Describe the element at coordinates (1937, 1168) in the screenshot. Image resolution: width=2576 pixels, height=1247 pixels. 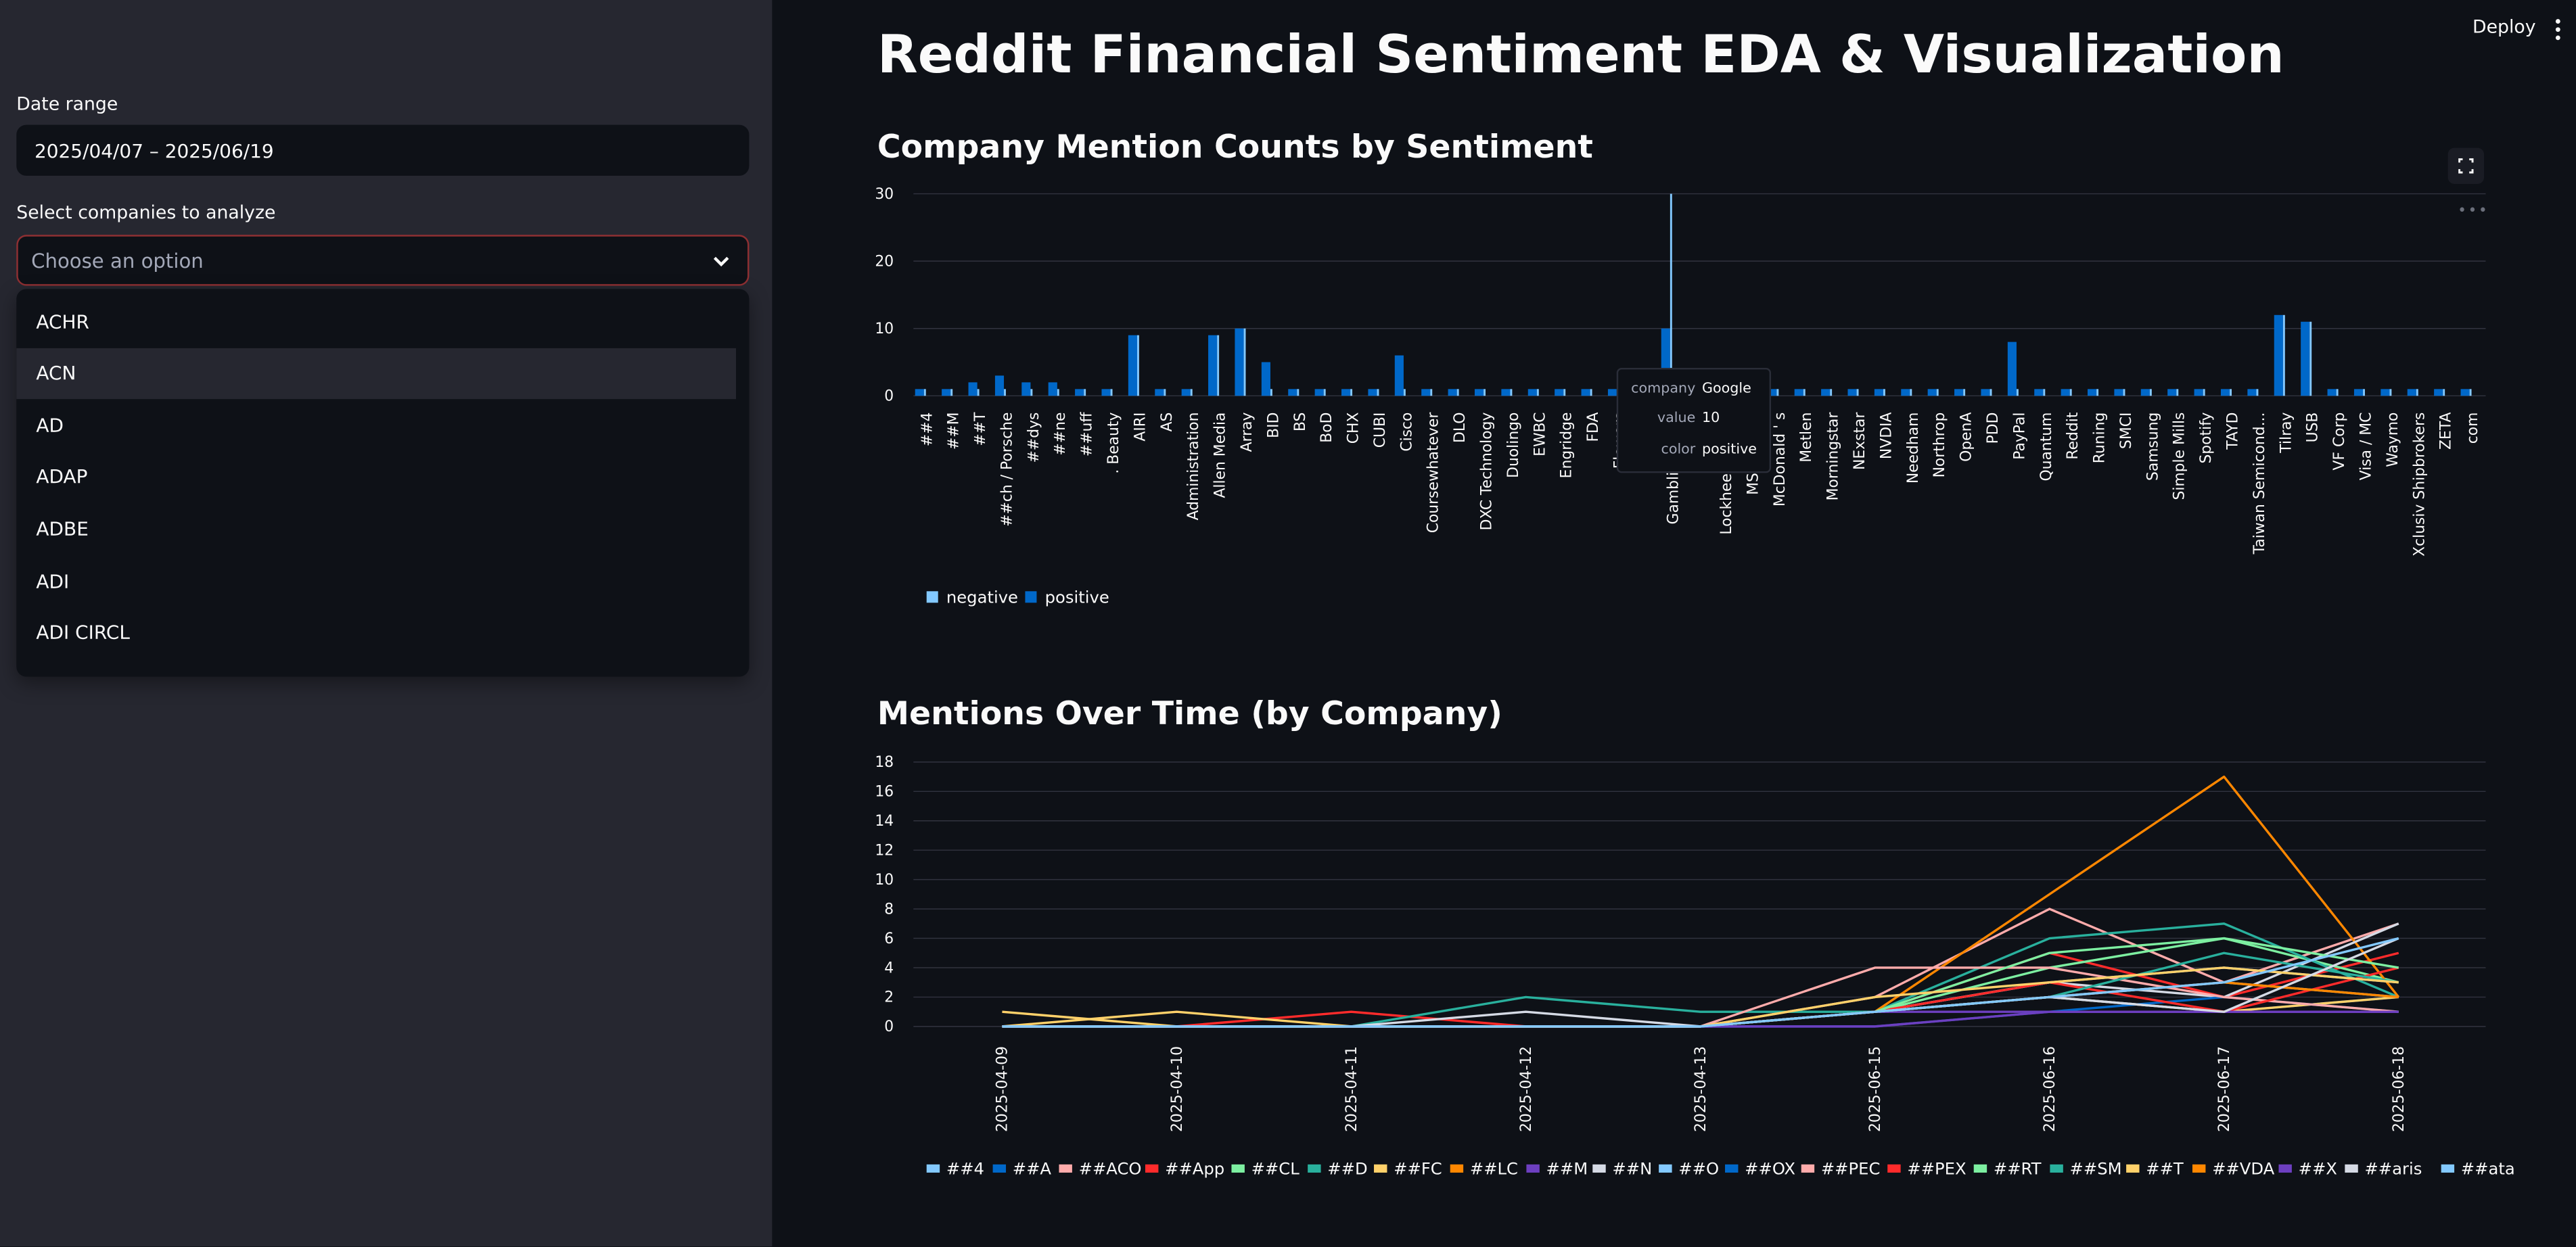
I see `legend-label: ##PEX` at that location.